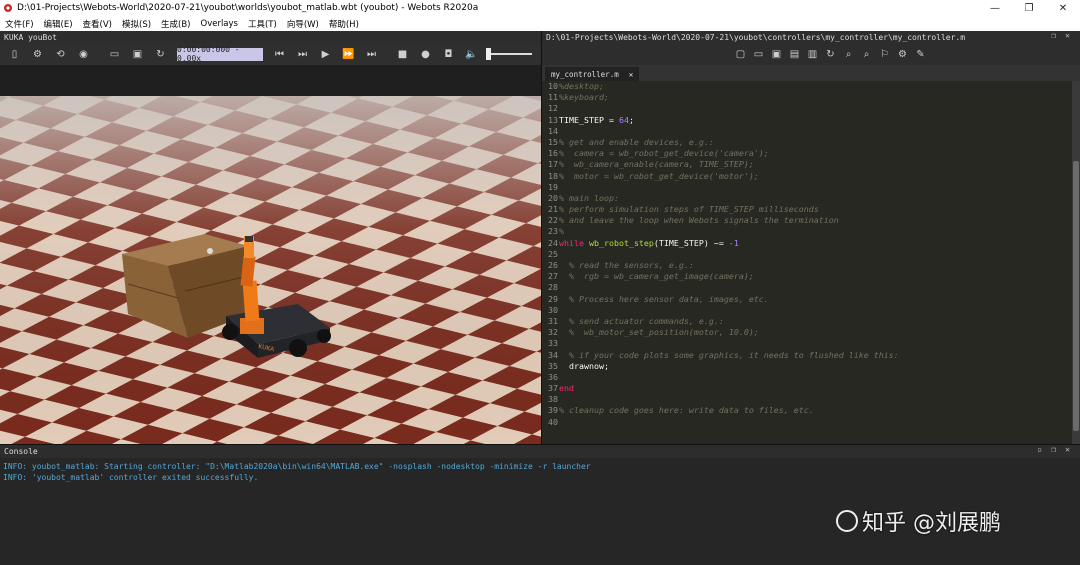  What do you see at coordinates (1076, 296) in the screenshot?
I see `editor-scrollbar-thumb` at bounding box center [1076, 296].